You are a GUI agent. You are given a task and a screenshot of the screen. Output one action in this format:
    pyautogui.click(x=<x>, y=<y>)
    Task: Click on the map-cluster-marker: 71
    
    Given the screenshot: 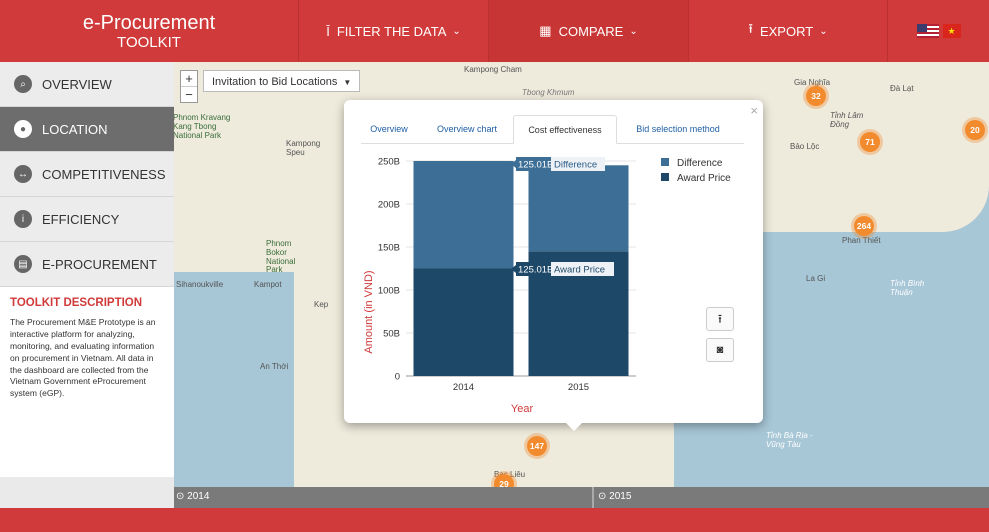 What is the action you would take?
    pyautogui.click(x=870, y=142)
    